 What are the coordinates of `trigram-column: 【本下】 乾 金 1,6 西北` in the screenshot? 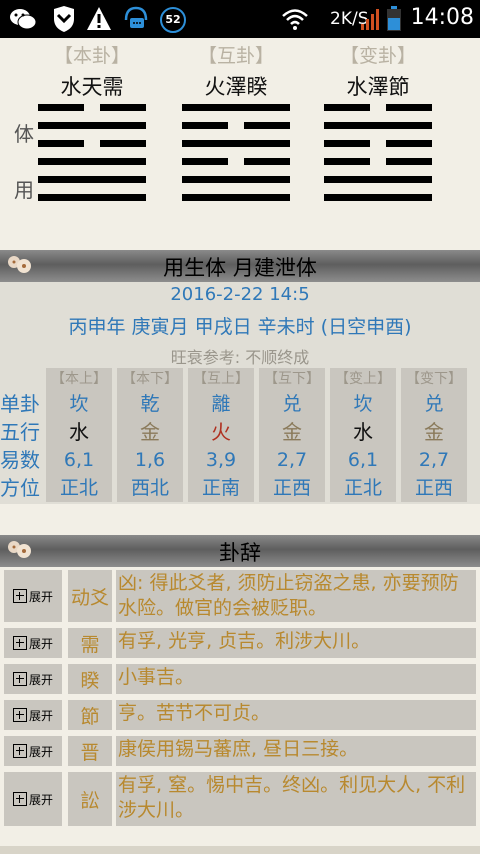 It's located at (150, 435).